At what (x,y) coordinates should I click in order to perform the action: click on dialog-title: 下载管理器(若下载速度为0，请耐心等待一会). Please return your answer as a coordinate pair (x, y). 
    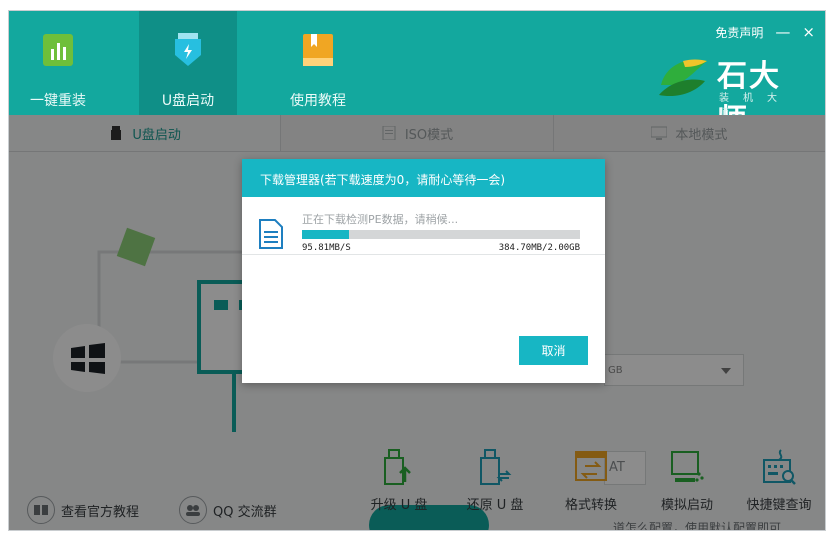
    Looking at the image, I should click on (423, 178).